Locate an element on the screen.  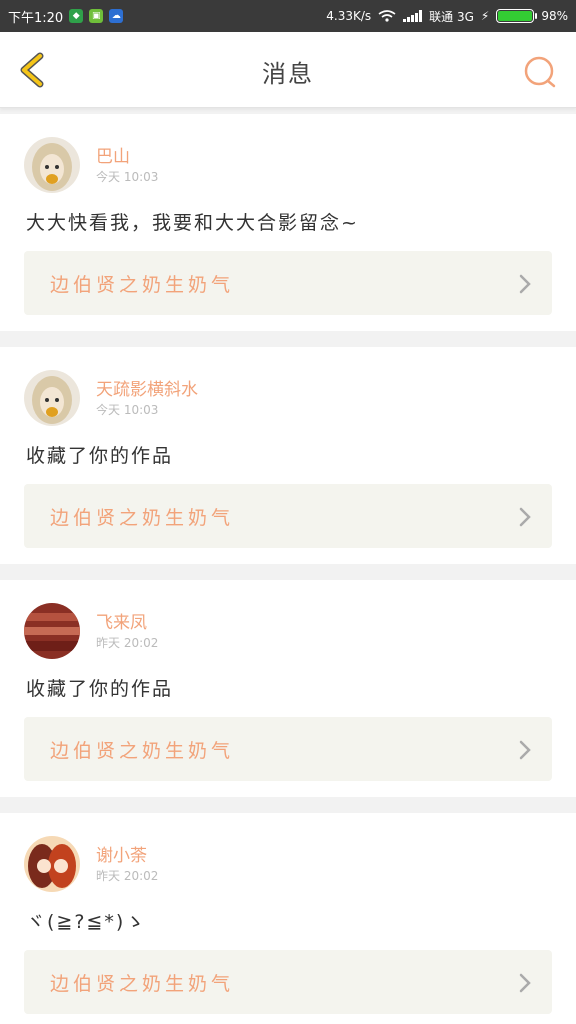
carrier-label: 联通 3G is located at coordinates (451, 16).